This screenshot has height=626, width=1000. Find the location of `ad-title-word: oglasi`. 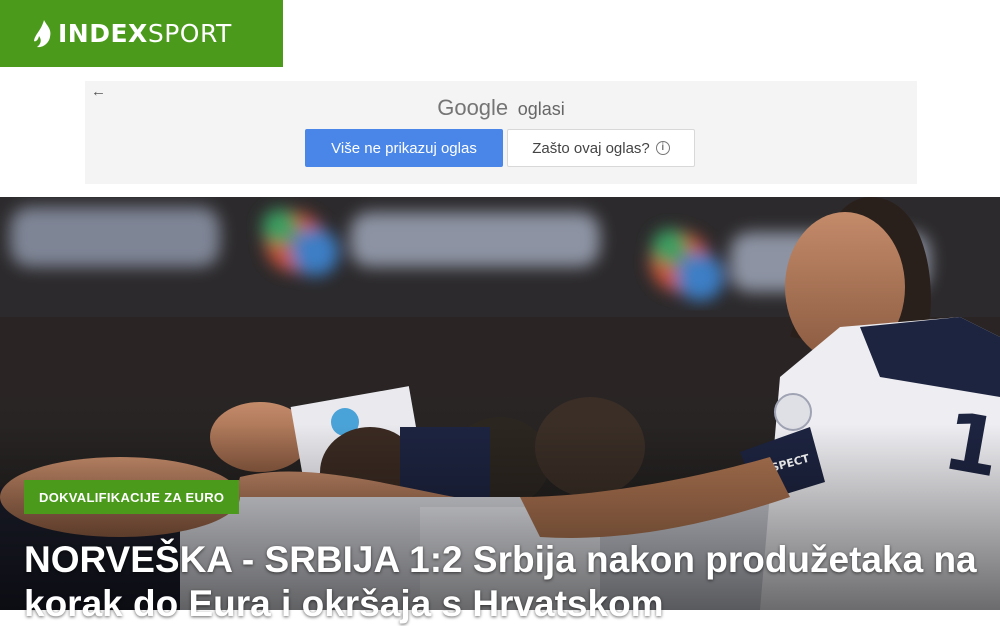

ad-title-word: oglasi is located at coordinates (541, 109).